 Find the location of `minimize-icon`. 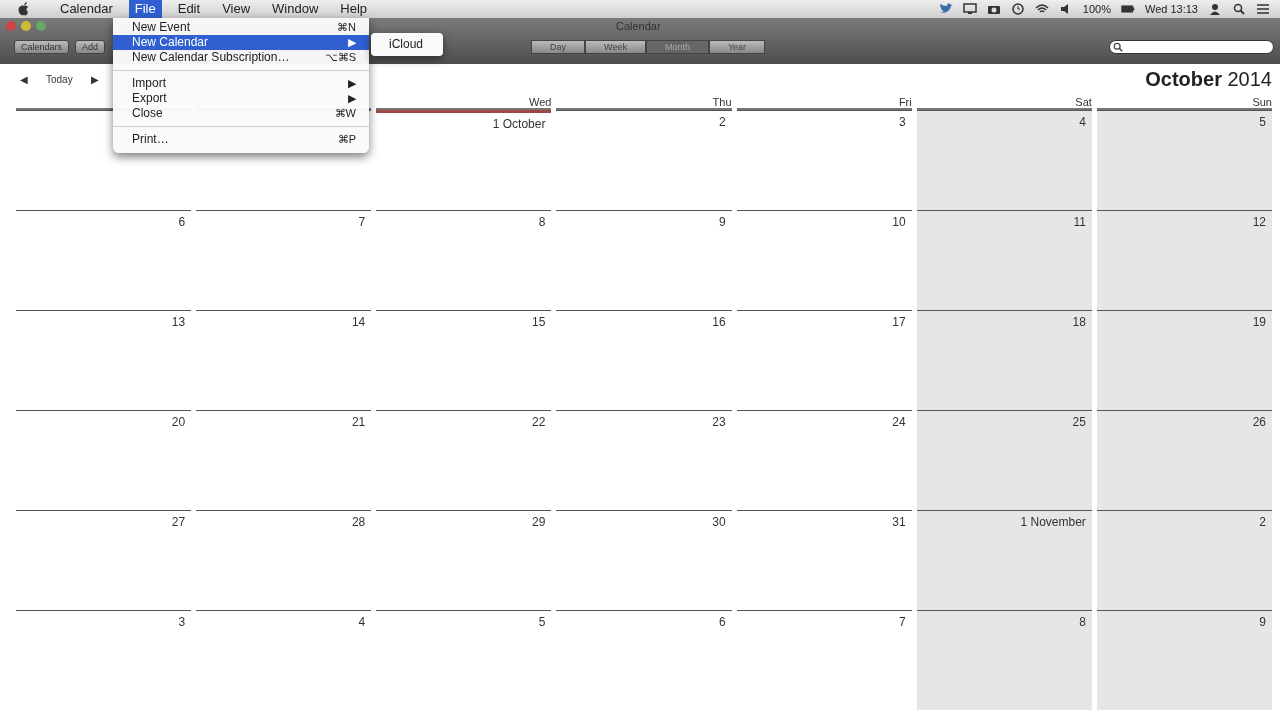

minimize-icon is located at coordinates (26, 26).